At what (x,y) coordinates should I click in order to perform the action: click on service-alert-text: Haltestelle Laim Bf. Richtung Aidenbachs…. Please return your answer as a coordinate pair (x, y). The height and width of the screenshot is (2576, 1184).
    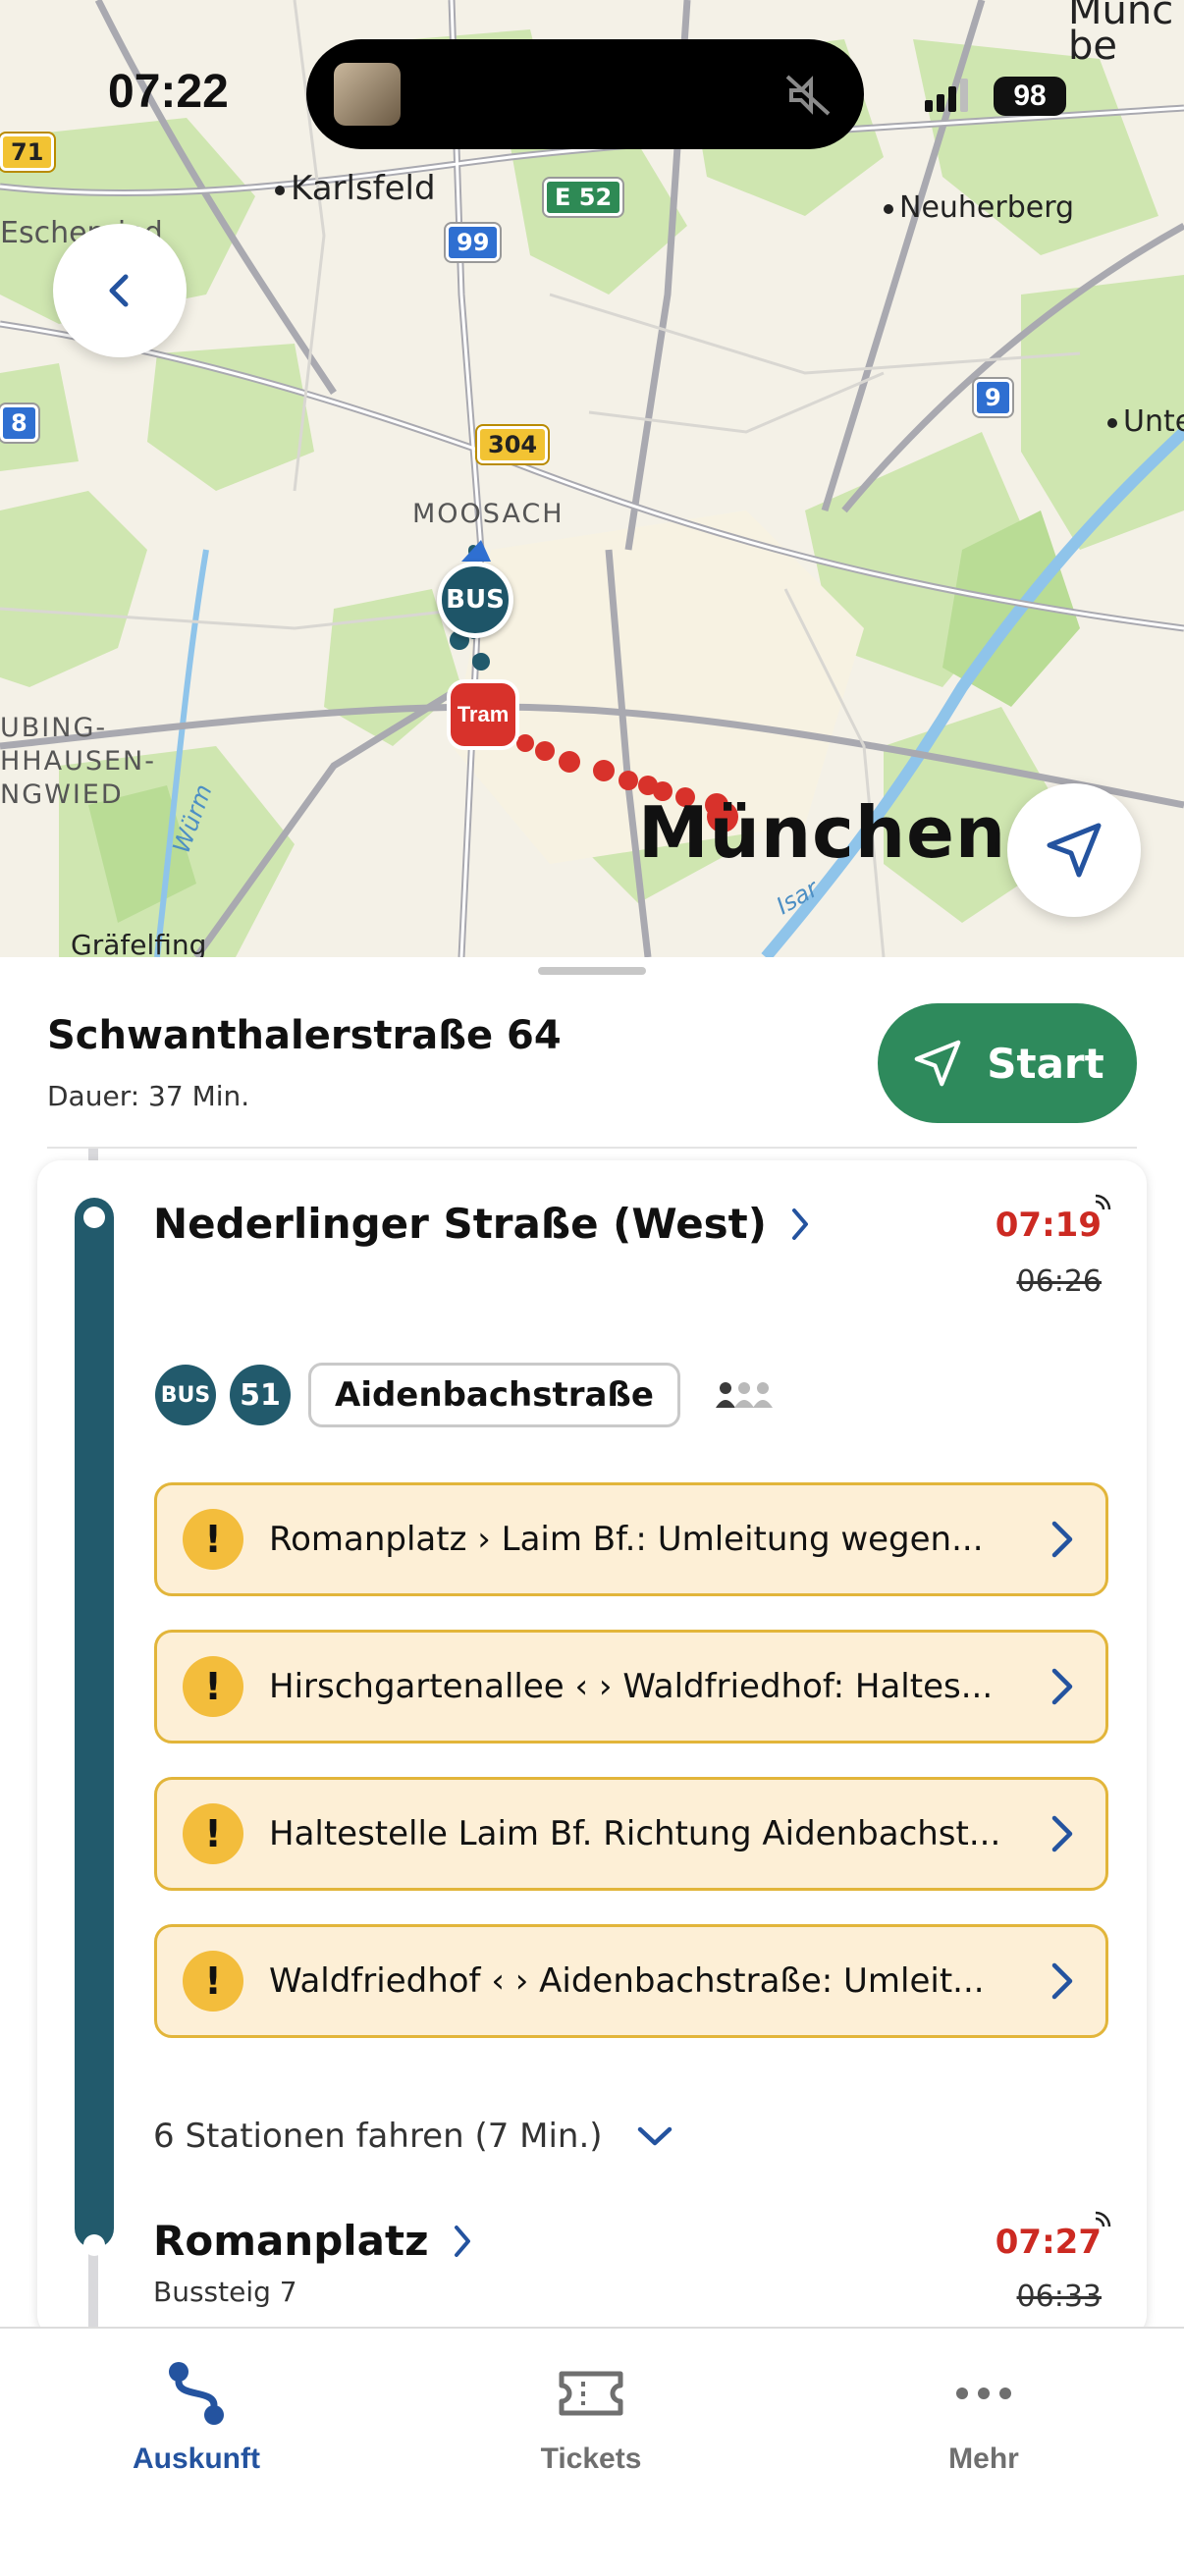
    Looking at the image, I should click on (635, 1833).